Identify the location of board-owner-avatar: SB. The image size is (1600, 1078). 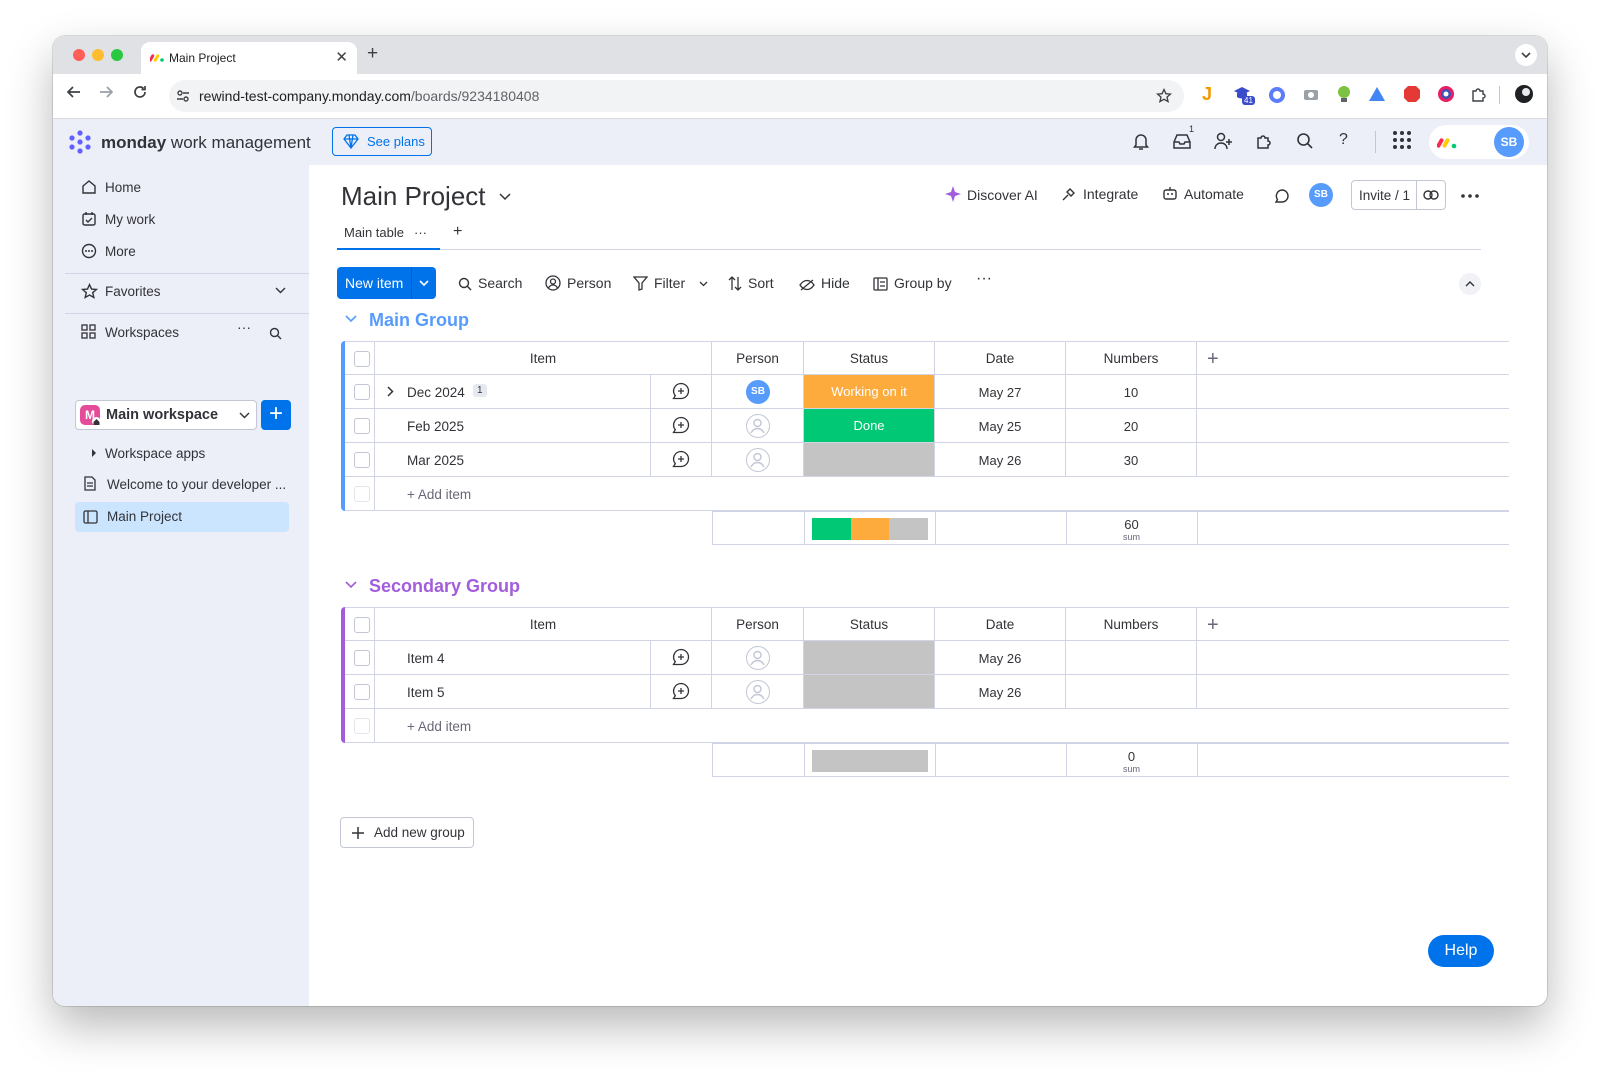
(1321, 195).